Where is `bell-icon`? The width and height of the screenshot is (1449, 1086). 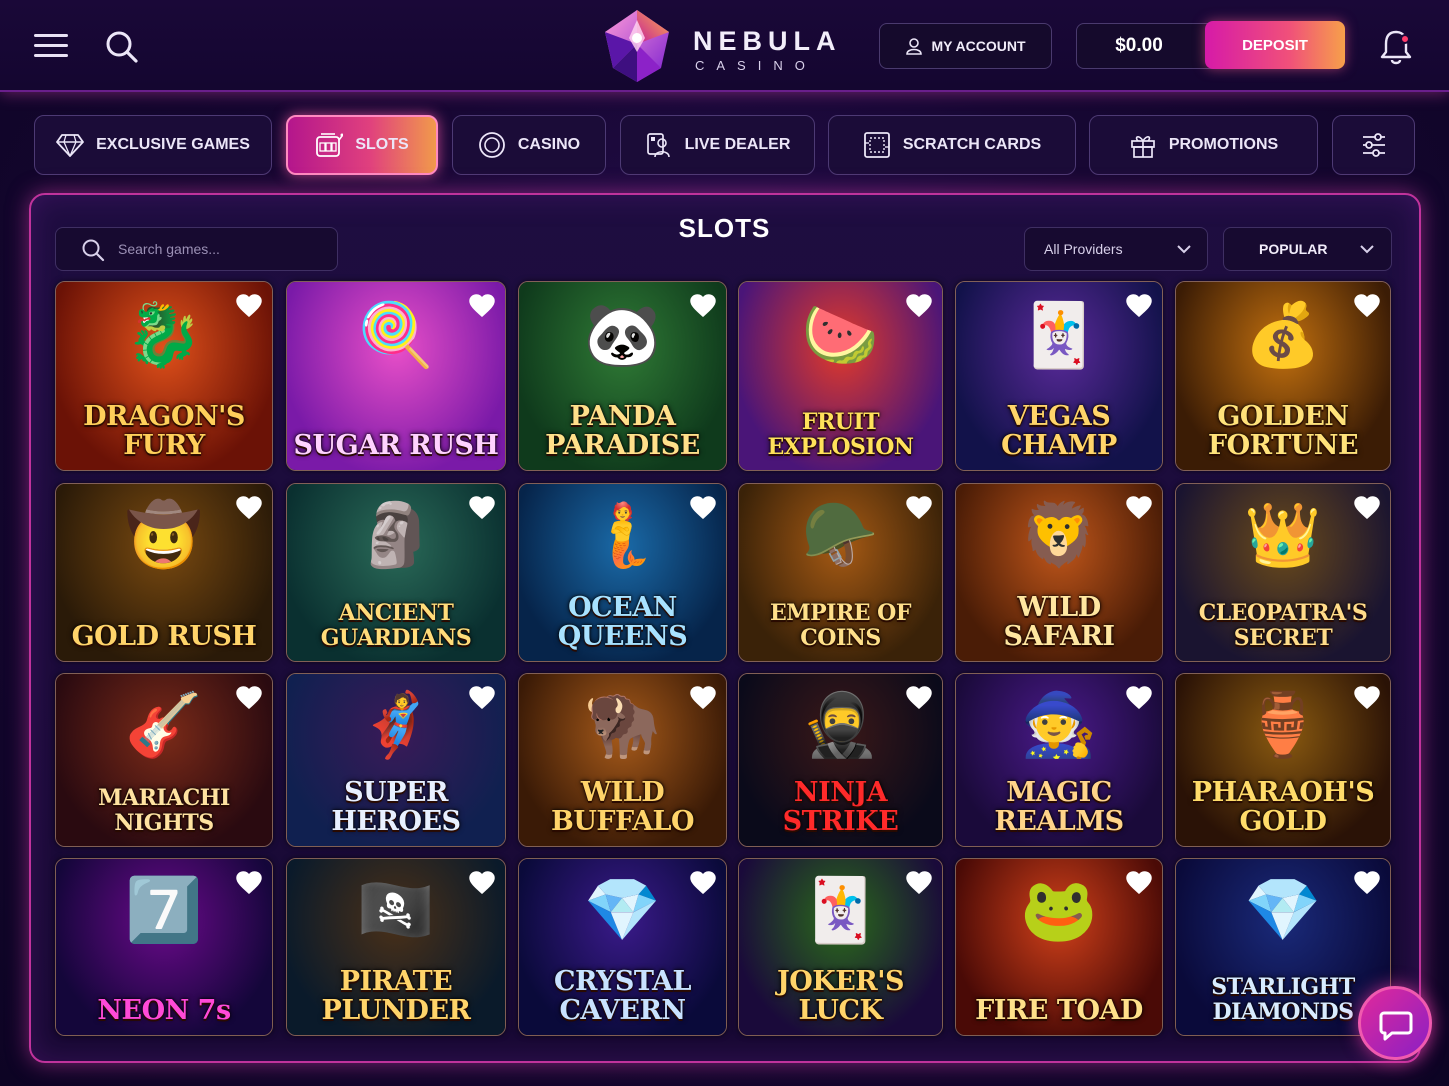 bell-icon is located at coordinates (1396, 47).